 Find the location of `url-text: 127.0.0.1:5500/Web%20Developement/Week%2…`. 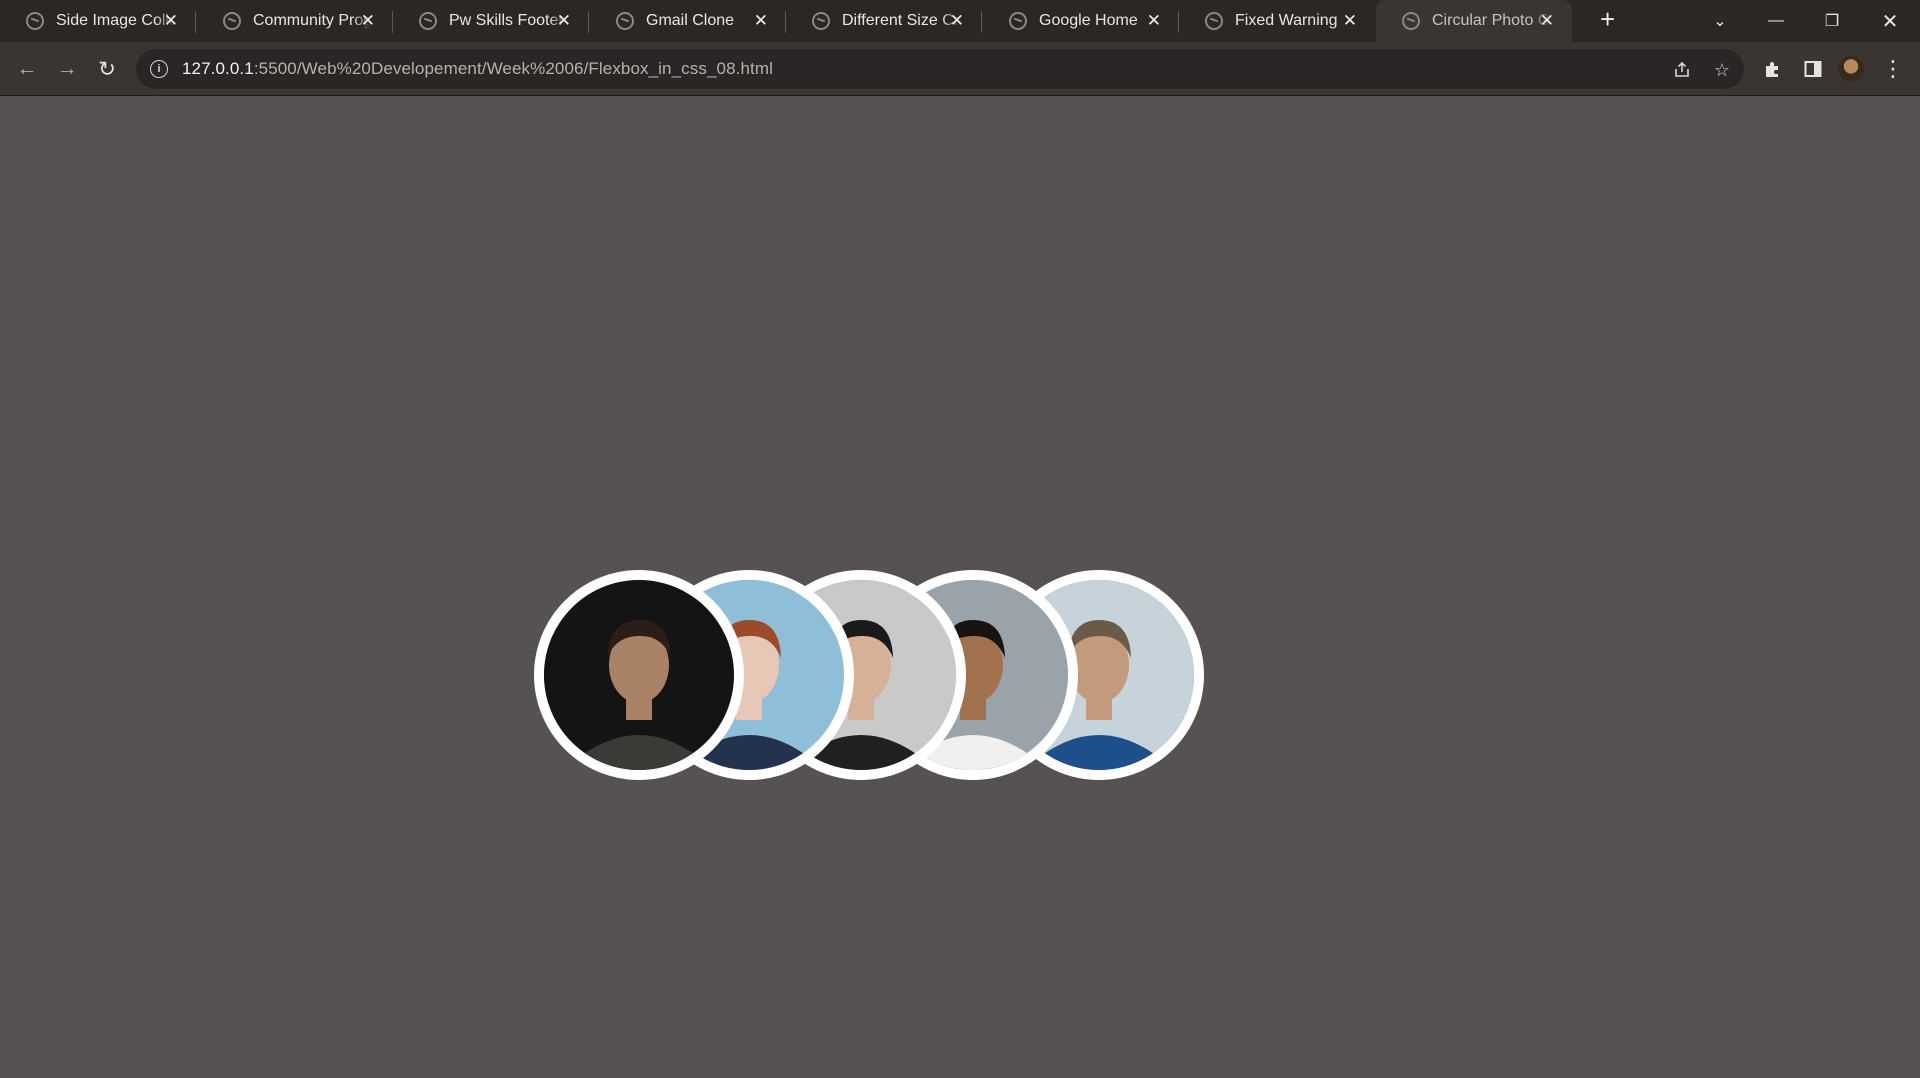

url-text: 127.0.0.1:5500/Web%20Developement/Week%2… is located at coordinates (477, 69).